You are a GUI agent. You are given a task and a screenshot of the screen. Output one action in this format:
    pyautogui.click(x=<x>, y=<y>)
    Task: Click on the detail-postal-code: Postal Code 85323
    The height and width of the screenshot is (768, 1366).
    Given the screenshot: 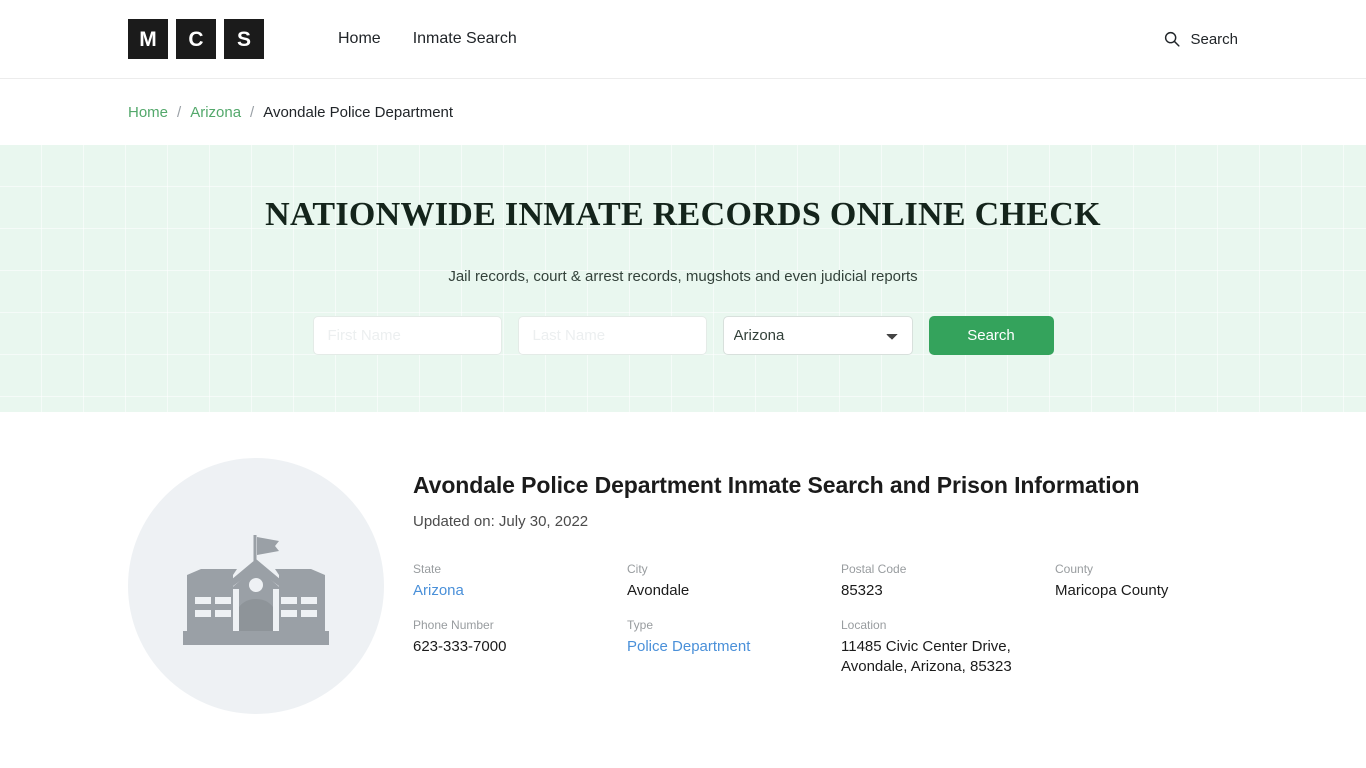 What is the action you would take?
    pyautogui.click(x=948, y=581)
    